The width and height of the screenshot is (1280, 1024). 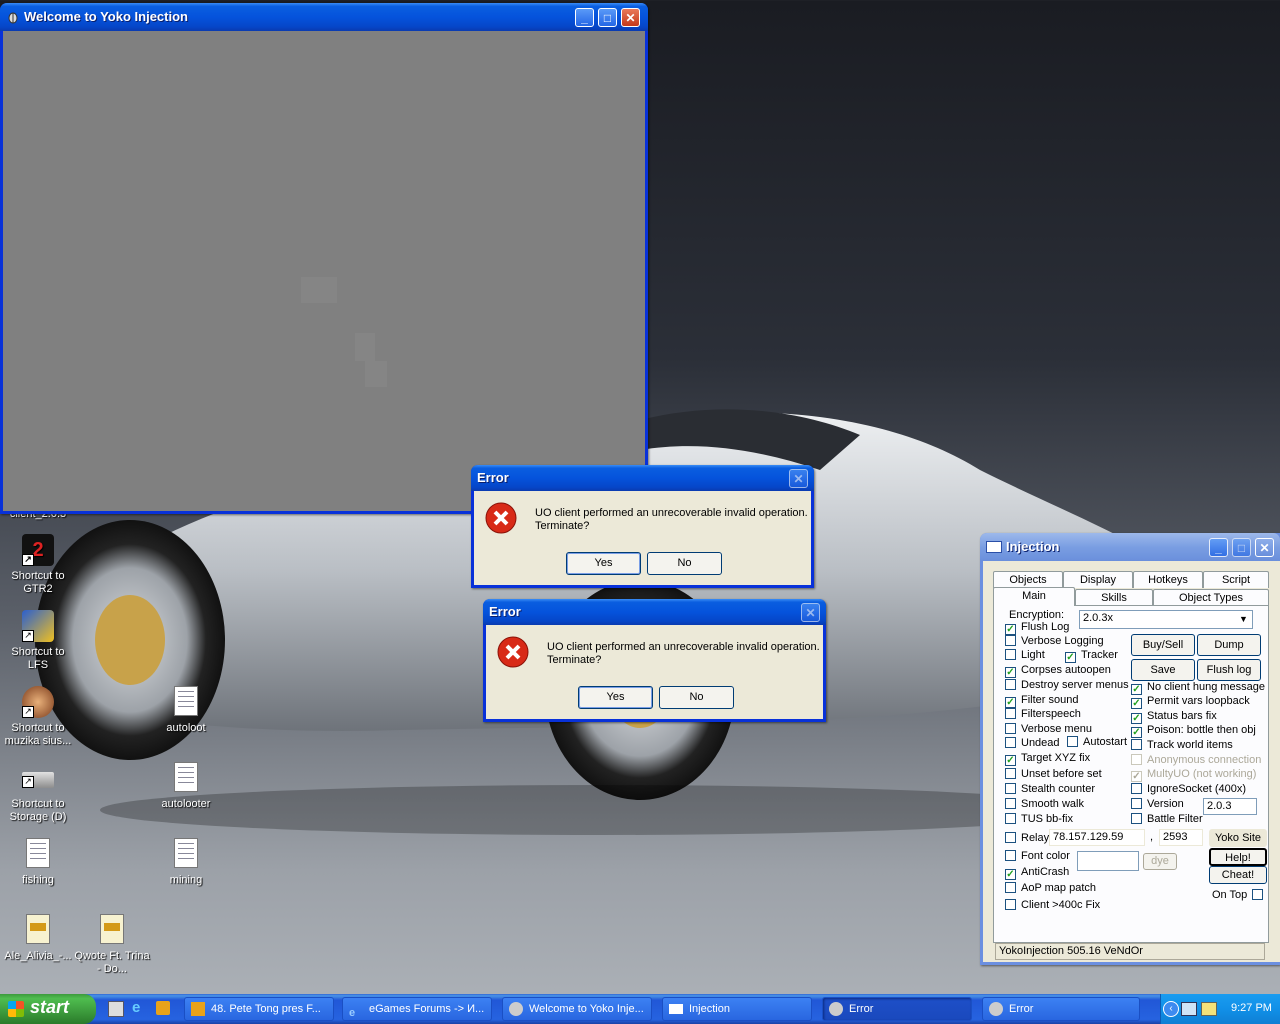 What do you see at coordinates (1243, 619) in the screenshot?
I see `chevron-down-icon: ▼` at bounding box center [1243, 619].